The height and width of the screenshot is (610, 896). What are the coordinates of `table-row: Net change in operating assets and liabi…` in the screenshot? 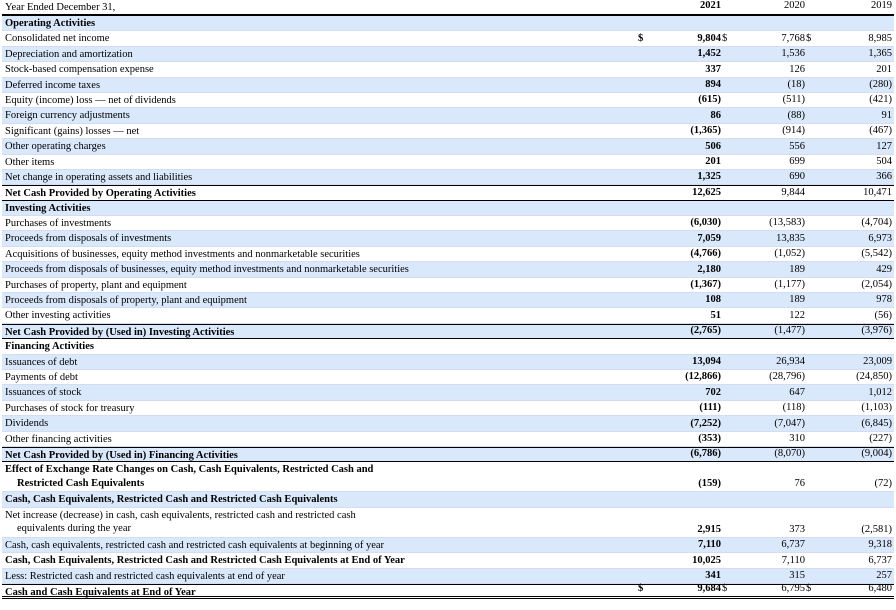 It's located at (448, 177).